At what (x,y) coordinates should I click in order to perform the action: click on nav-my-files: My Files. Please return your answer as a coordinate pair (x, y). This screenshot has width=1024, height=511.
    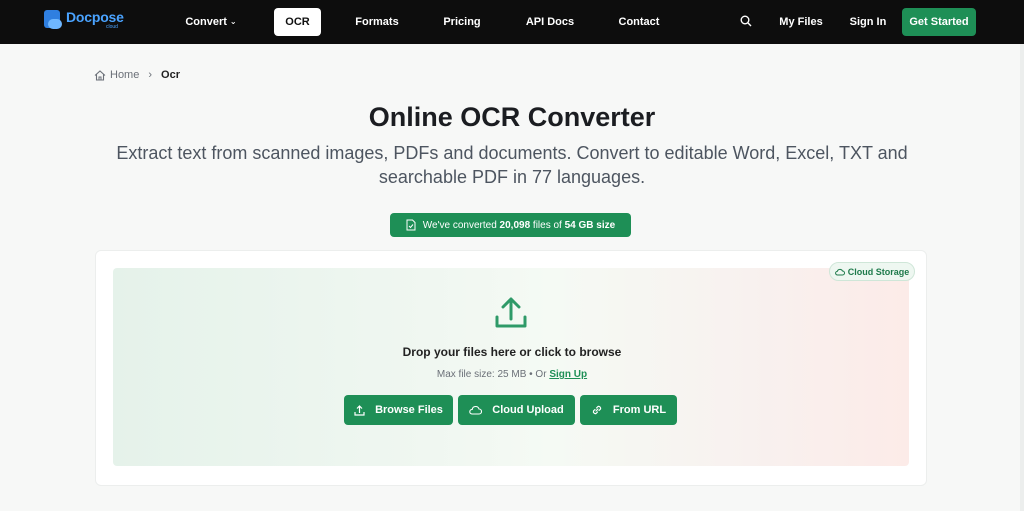
    Looking at the image, I should click on (801, 22).